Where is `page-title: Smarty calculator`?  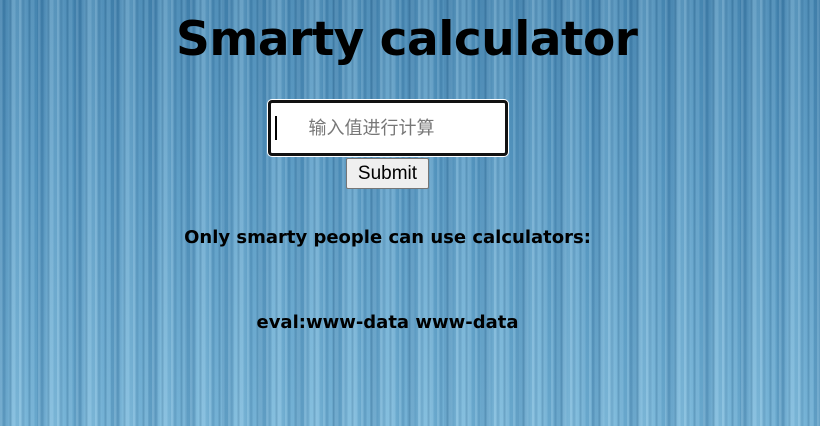 page-title: Smarty calculator is located at coordinates (407, 39).